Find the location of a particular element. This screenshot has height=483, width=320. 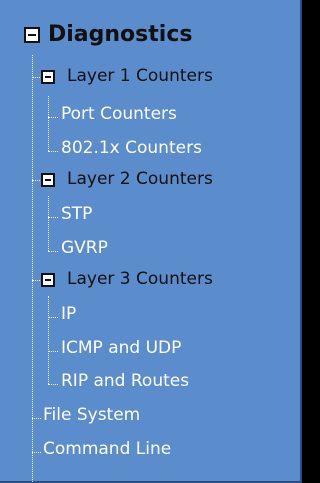

tree-item-gvrp: GVRP is located at coordinates (84, 248).